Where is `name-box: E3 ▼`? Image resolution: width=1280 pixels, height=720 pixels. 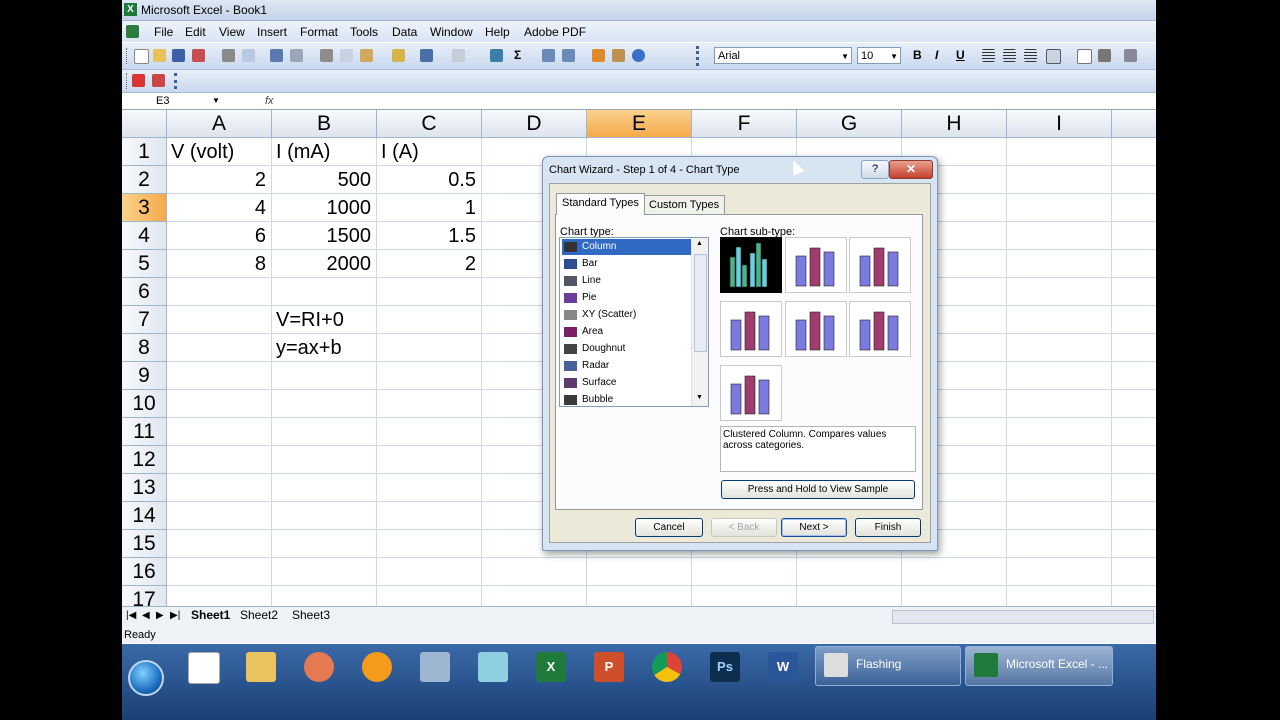
name-box: E3 ▼ is located at coordinates (174, 101).